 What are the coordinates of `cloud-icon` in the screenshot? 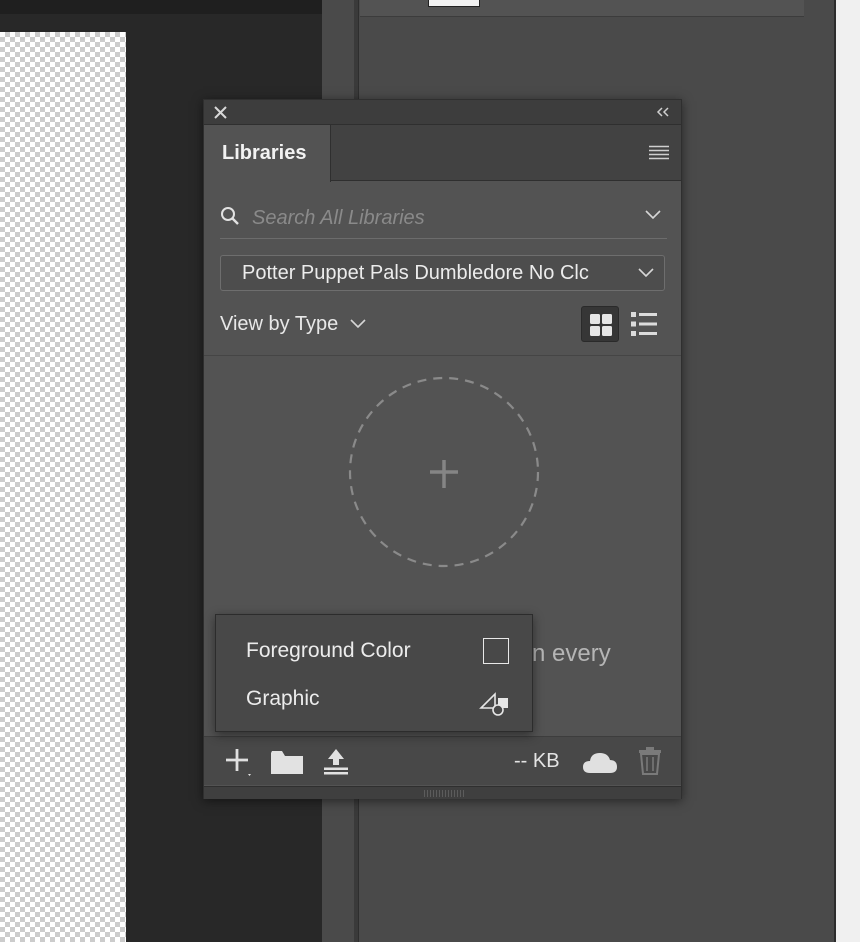 It's located at (600, 762).